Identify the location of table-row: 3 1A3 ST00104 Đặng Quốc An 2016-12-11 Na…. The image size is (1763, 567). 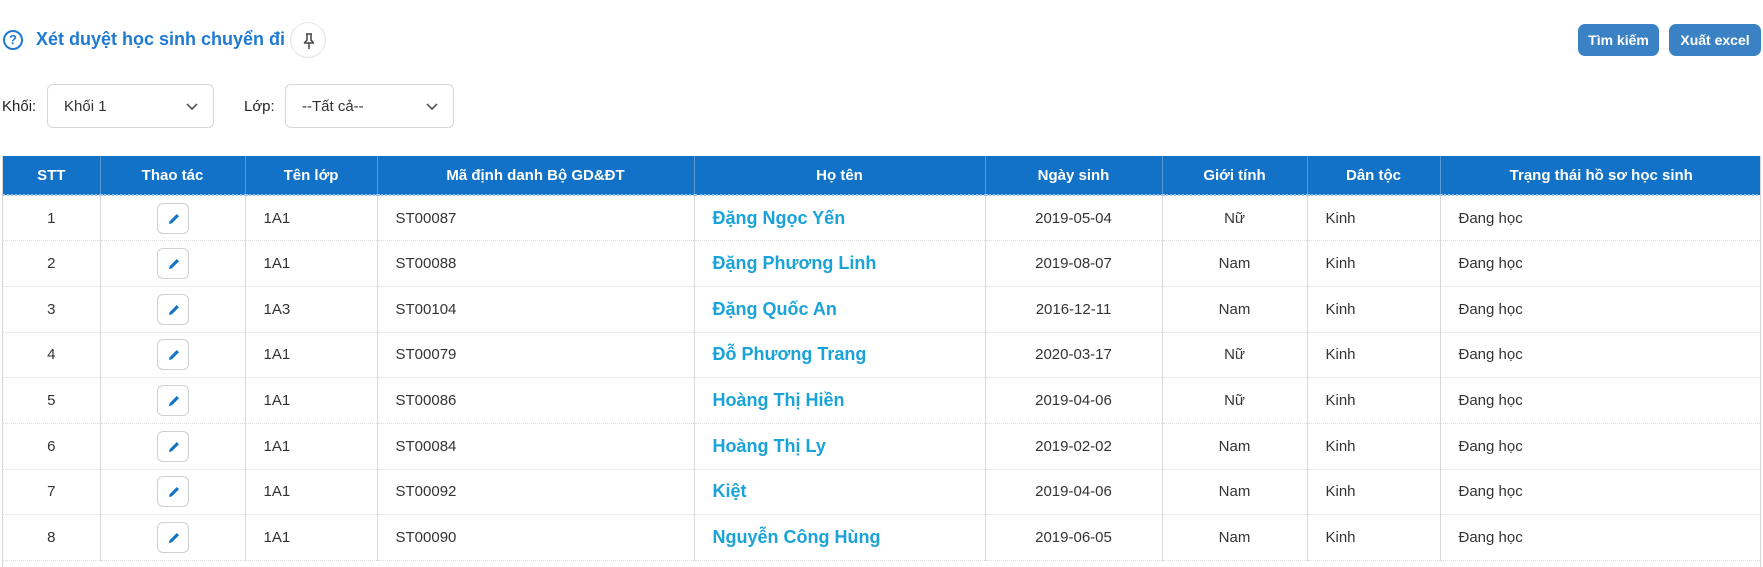
(881, 309).